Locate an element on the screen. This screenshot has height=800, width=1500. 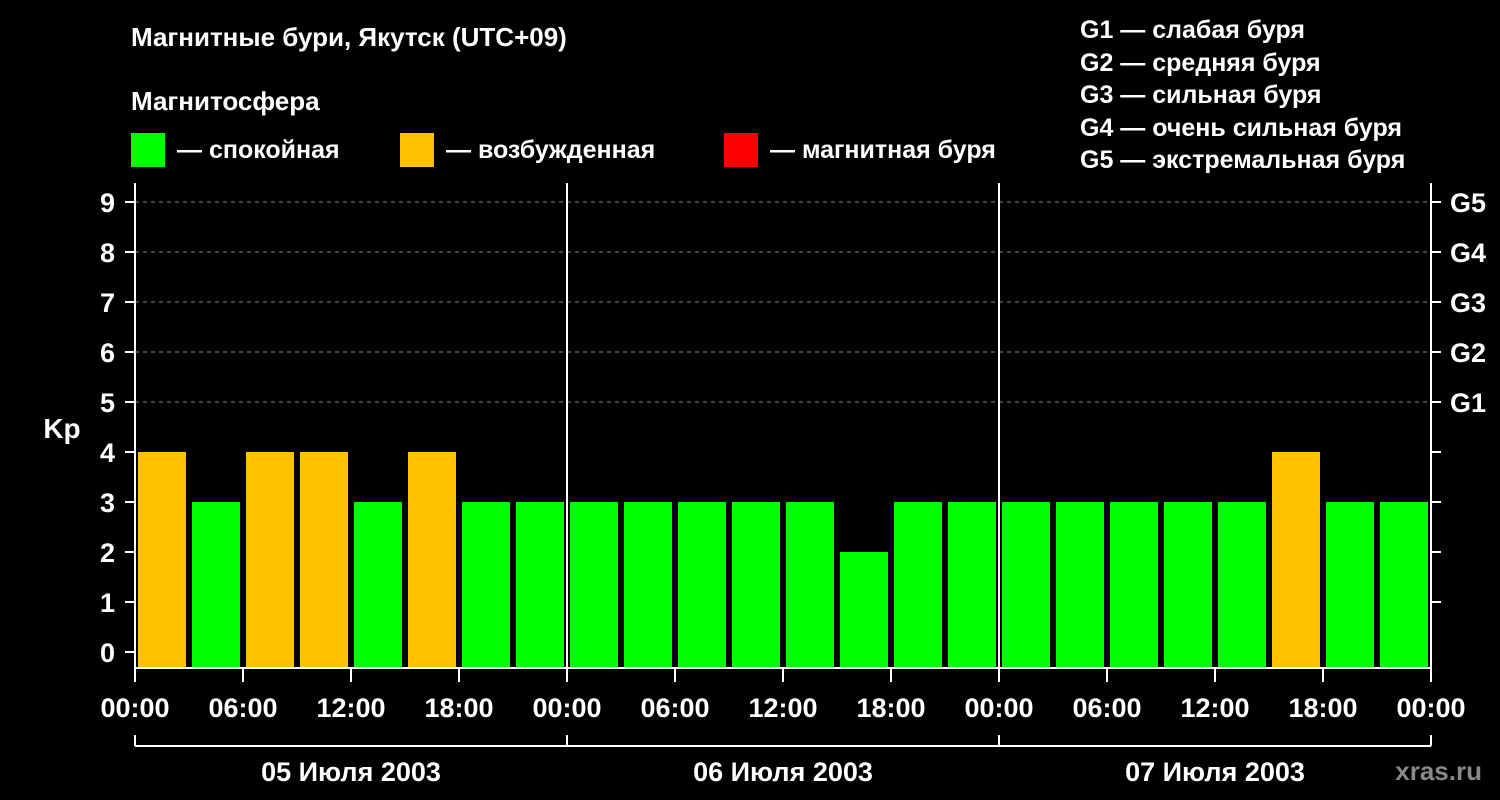
date-label: 05 Июля 2003 is located at coordinates (351, 772).